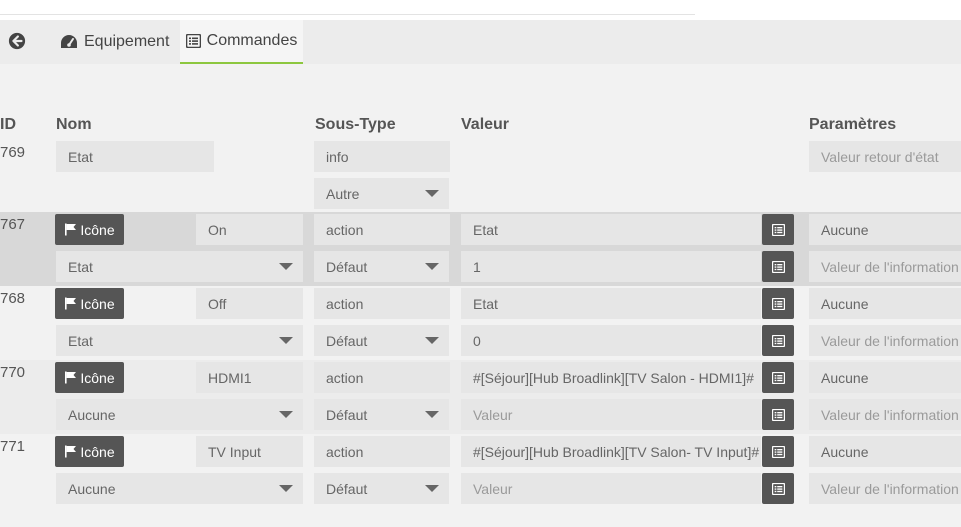 The width and height of the screenshot is (961, 527). Describe the element at coordinates (249, 377) in the screenshot. I see `command-name-input: HDMI1` at that location.